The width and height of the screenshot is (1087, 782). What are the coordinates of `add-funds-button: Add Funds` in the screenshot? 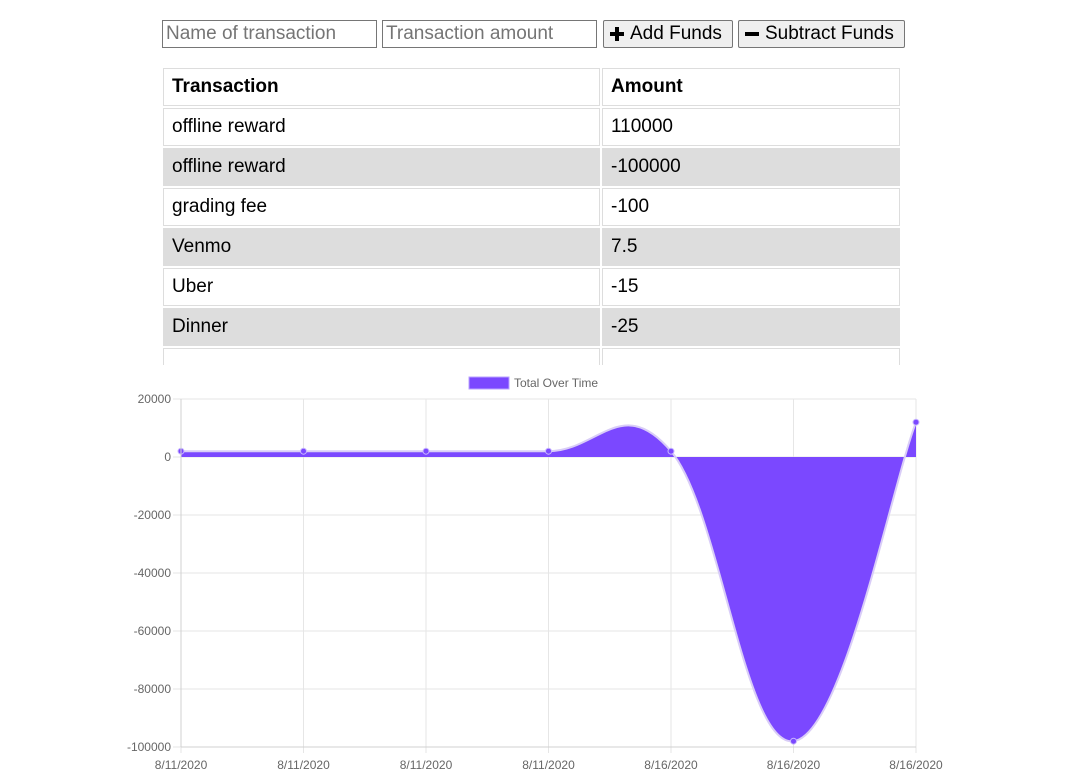 It's located at (668, 34).